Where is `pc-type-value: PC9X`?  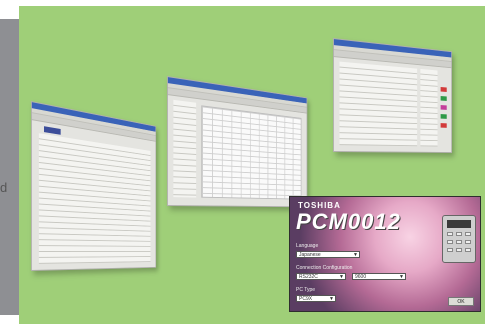
pc-type-value: PC9X is located at coordinates (306, 299).